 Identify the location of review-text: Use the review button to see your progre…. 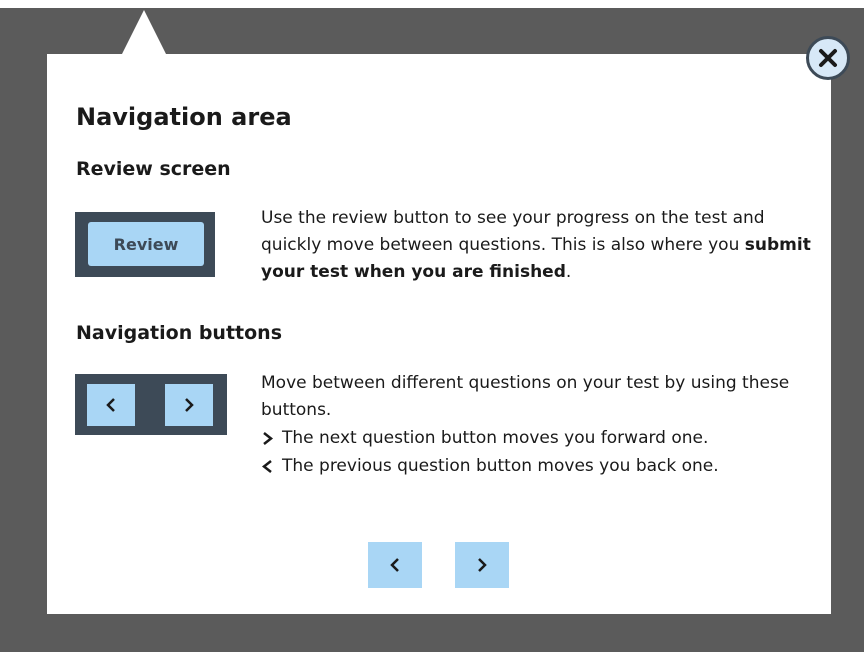
(513, 231).